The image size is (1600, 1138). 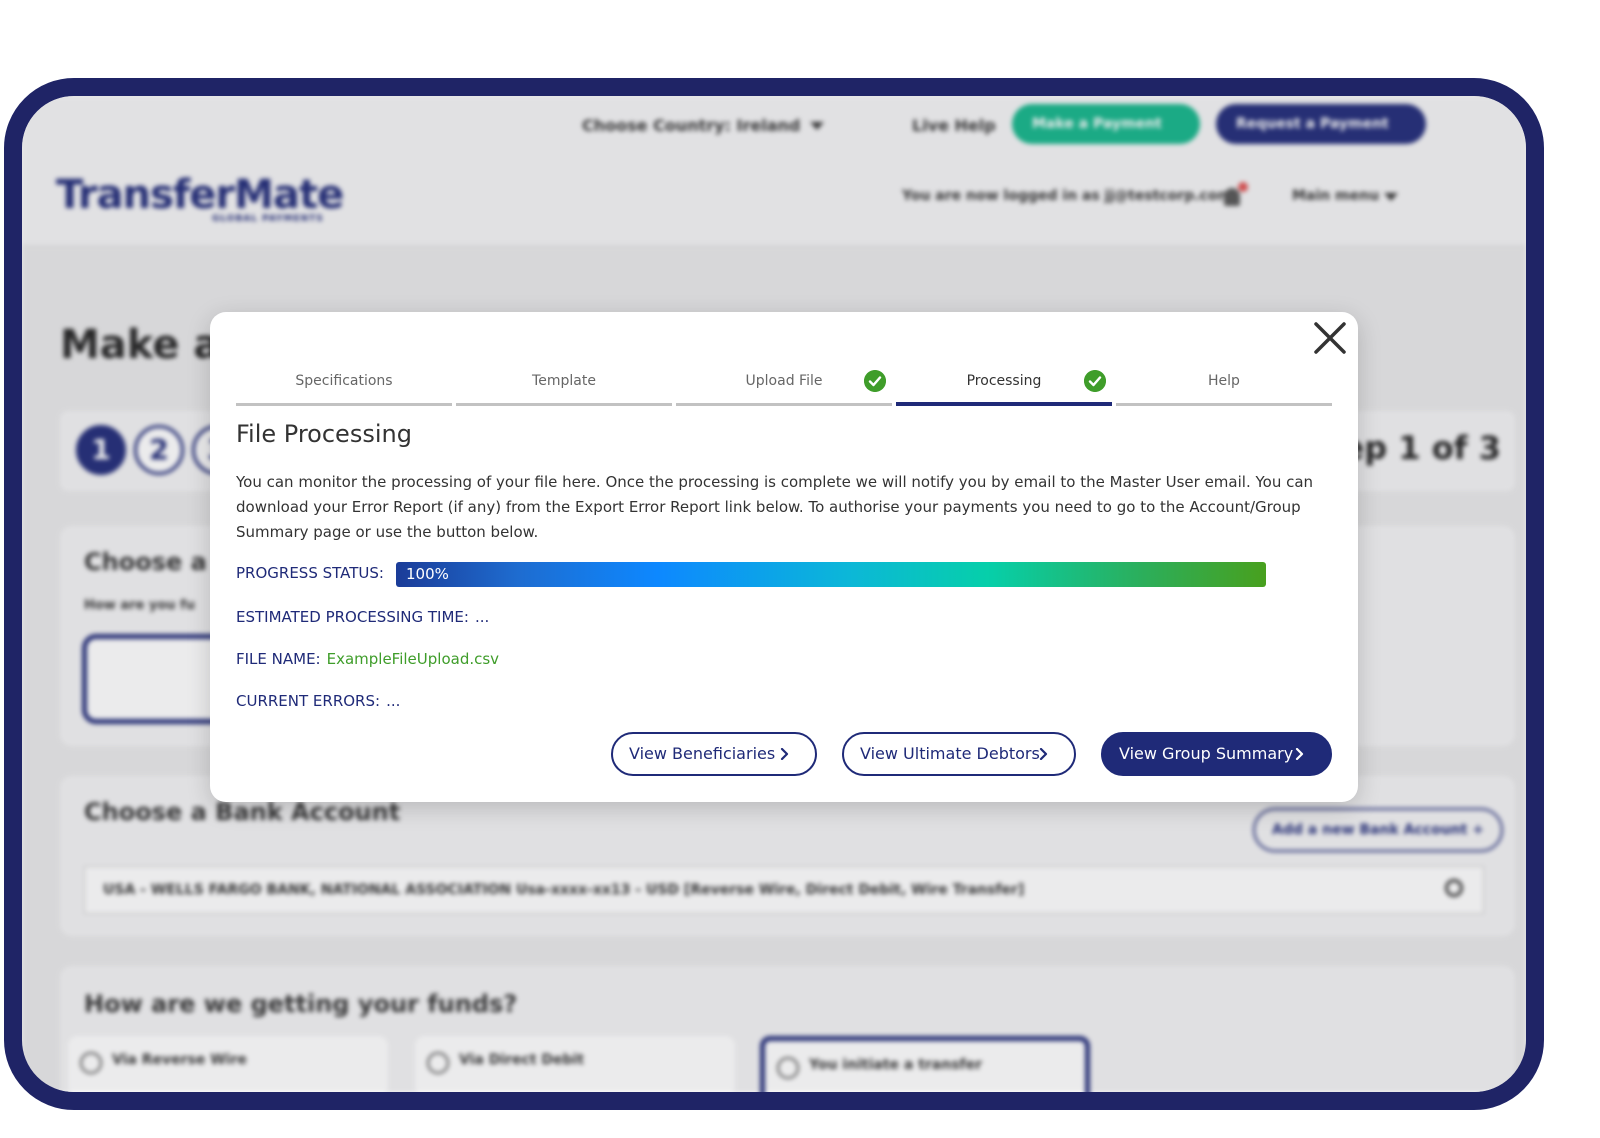 I want to click on tab-help: Help, so click(x=1224, y=386).